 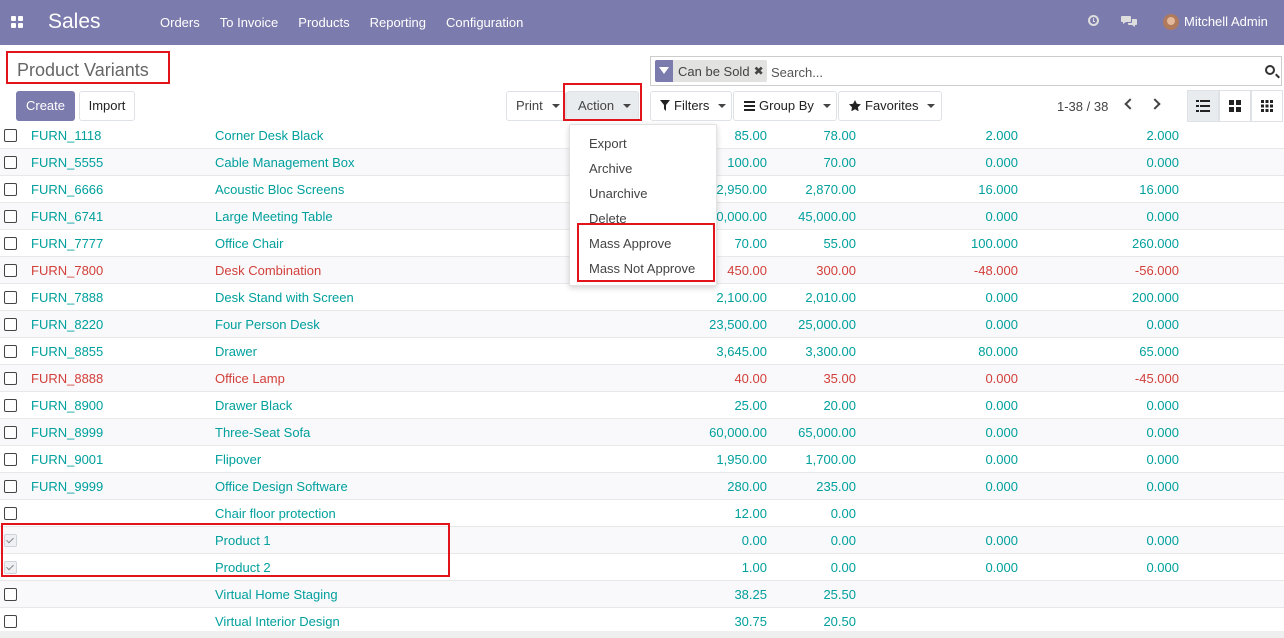 What do you see at coordinates (1093, 20) in the screenshot?
I see `activity-clock-icon` at bounding box center [1093, 20].